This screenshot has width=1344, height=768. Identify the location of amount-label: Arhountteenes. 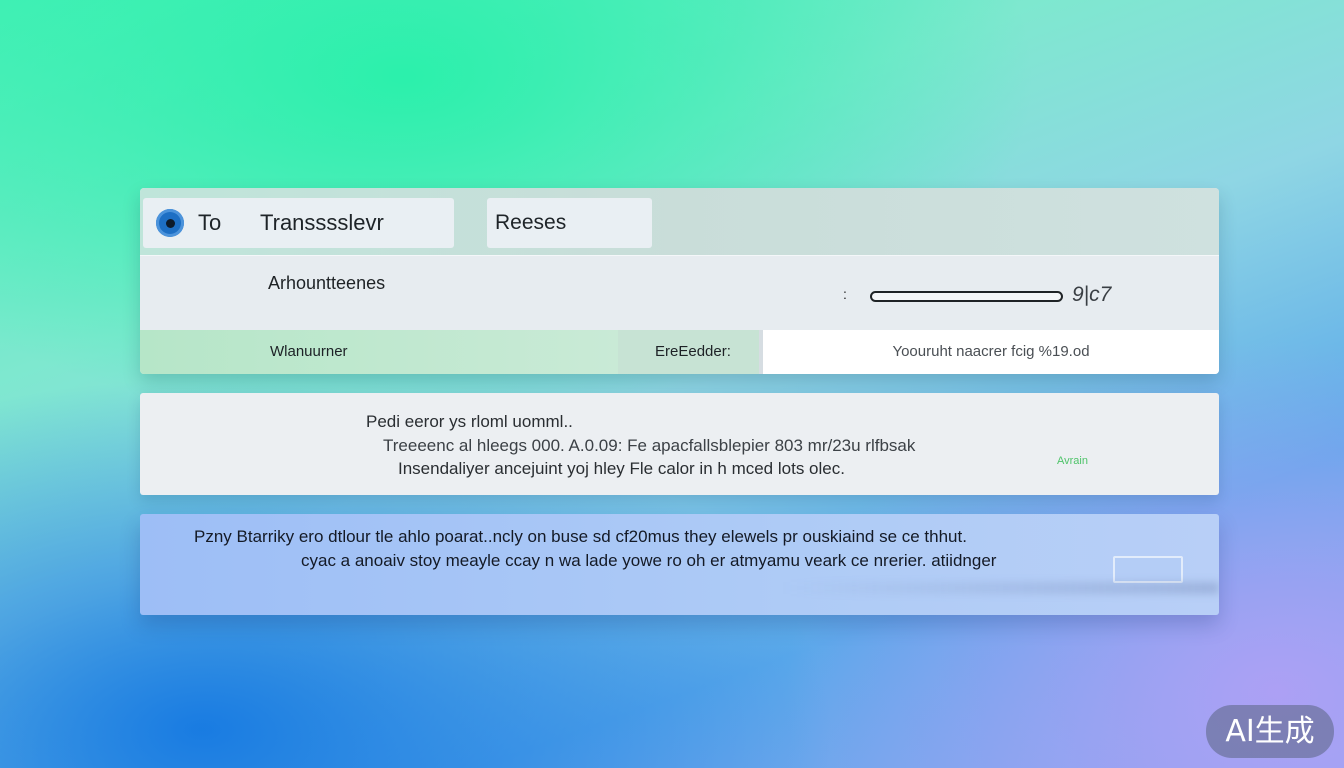
(327, 283).